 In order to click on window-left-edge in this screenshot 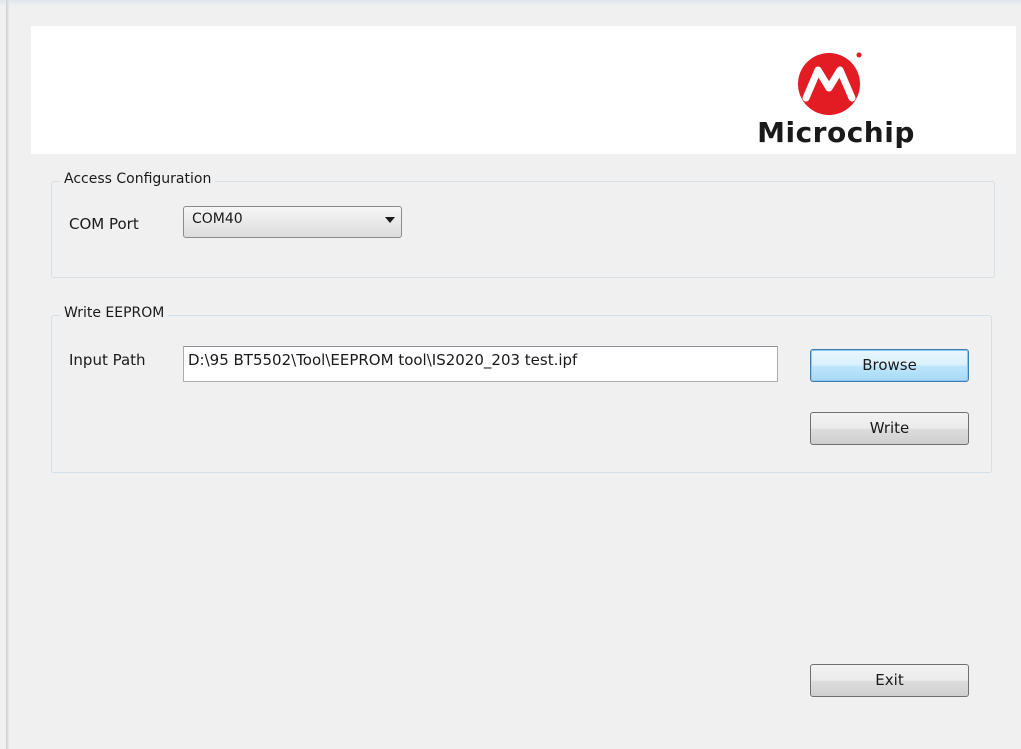, I will do `click(7, 374)`.